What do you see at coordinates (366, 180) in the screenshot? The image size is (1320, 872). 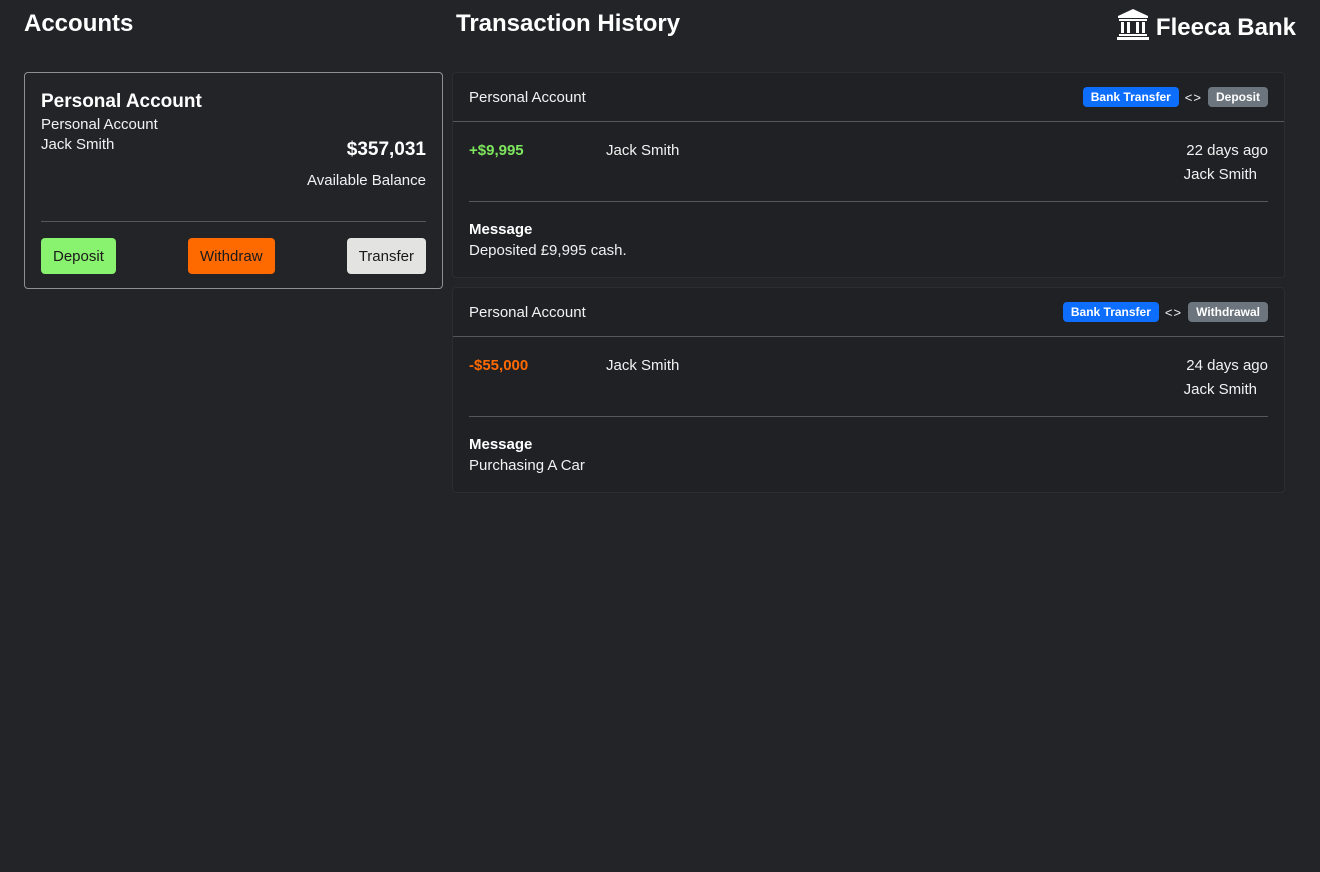 I see `balance-label: Available Balance` at bounding box center [366, 180].